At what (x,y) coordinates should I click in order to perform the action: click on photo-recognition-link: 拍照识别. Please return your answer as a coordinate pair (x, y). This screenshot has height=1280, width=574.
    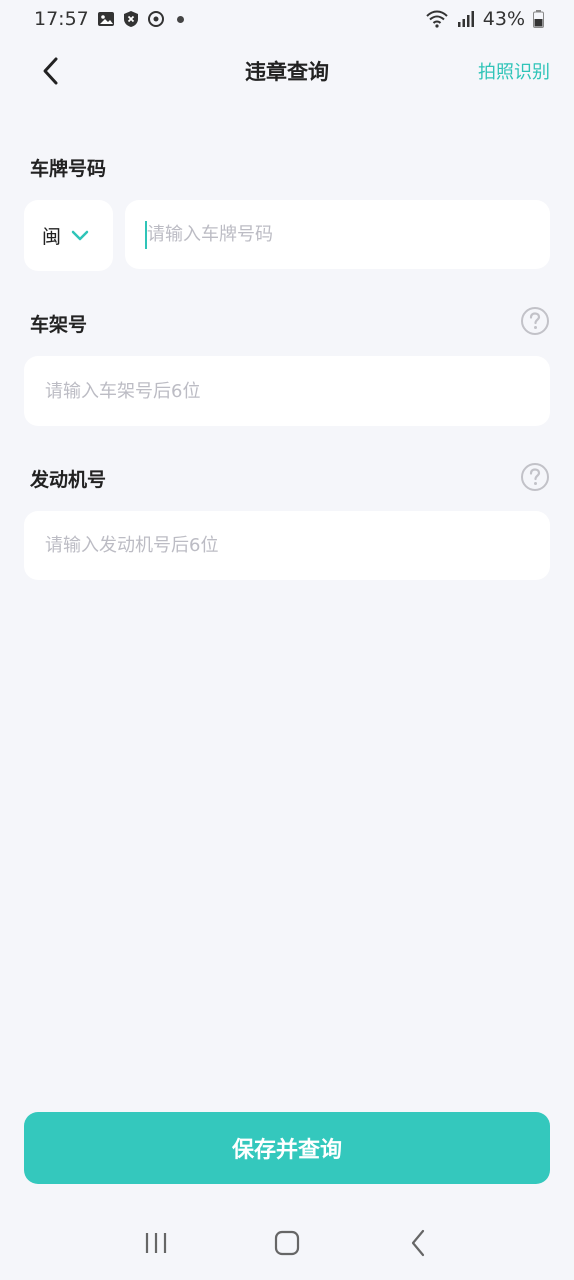
    Looking at the image, I should click on (514, 71).